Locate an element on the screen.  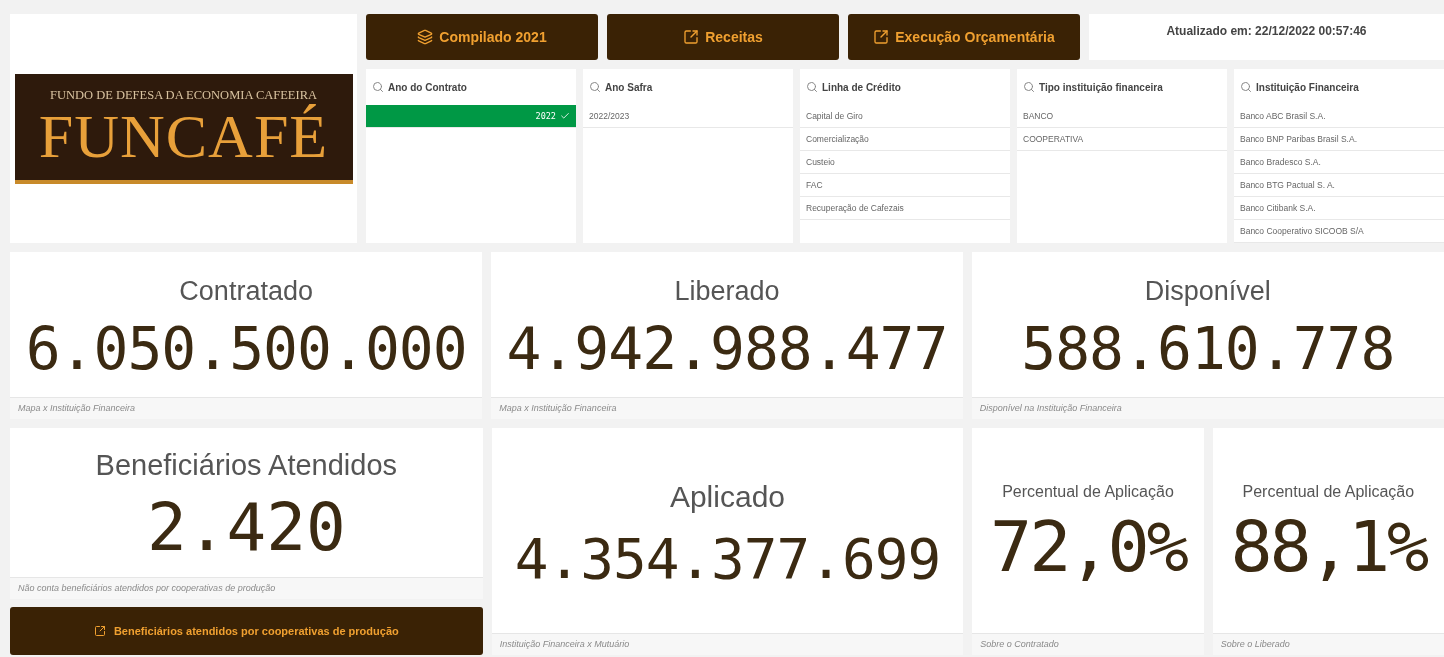
kpi-value: 88,1% is located at coordinates (1328, 546).